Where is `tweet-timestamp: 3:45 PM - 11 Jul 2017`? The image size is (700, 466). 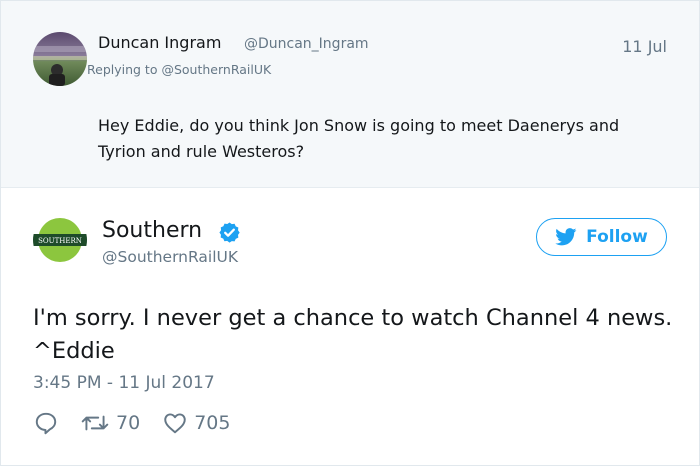
tweet-timestamp: 3:45 PM - 11 Jul 2017 is located at coordinates (124, 383).